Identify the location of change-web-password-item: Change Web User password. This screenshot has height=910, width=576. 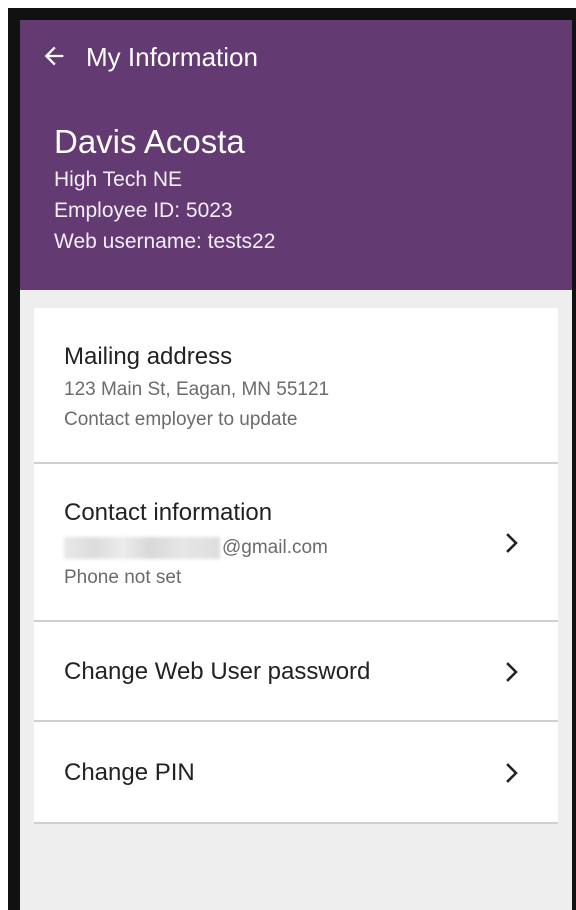
(296, 672).